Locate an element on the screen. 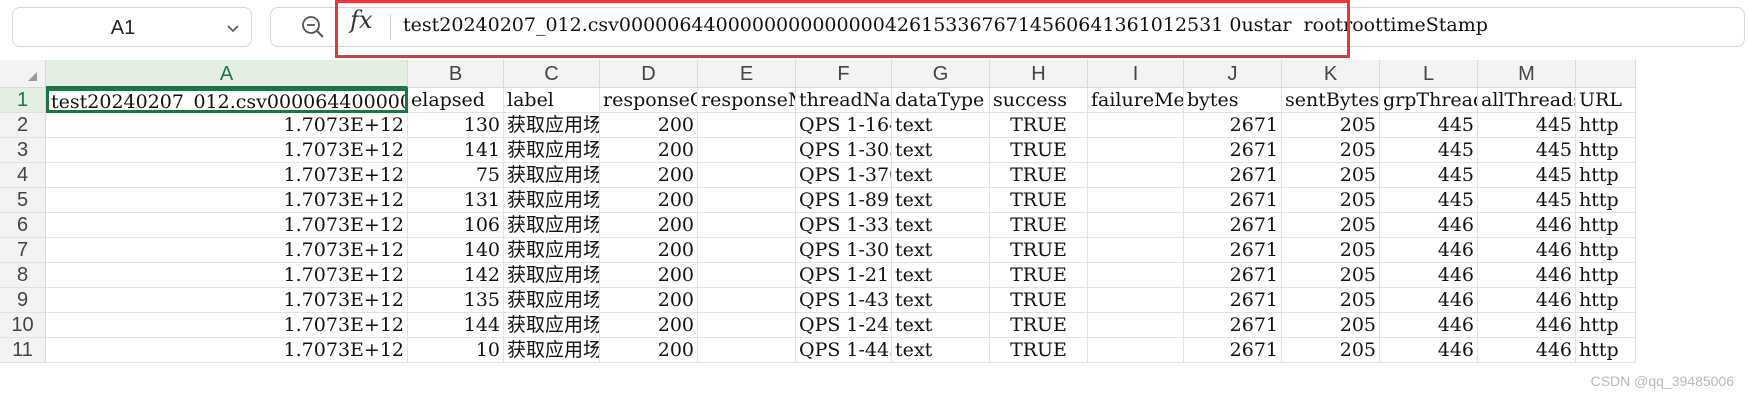  column-header-f: F is located at coordinates (844, 74).